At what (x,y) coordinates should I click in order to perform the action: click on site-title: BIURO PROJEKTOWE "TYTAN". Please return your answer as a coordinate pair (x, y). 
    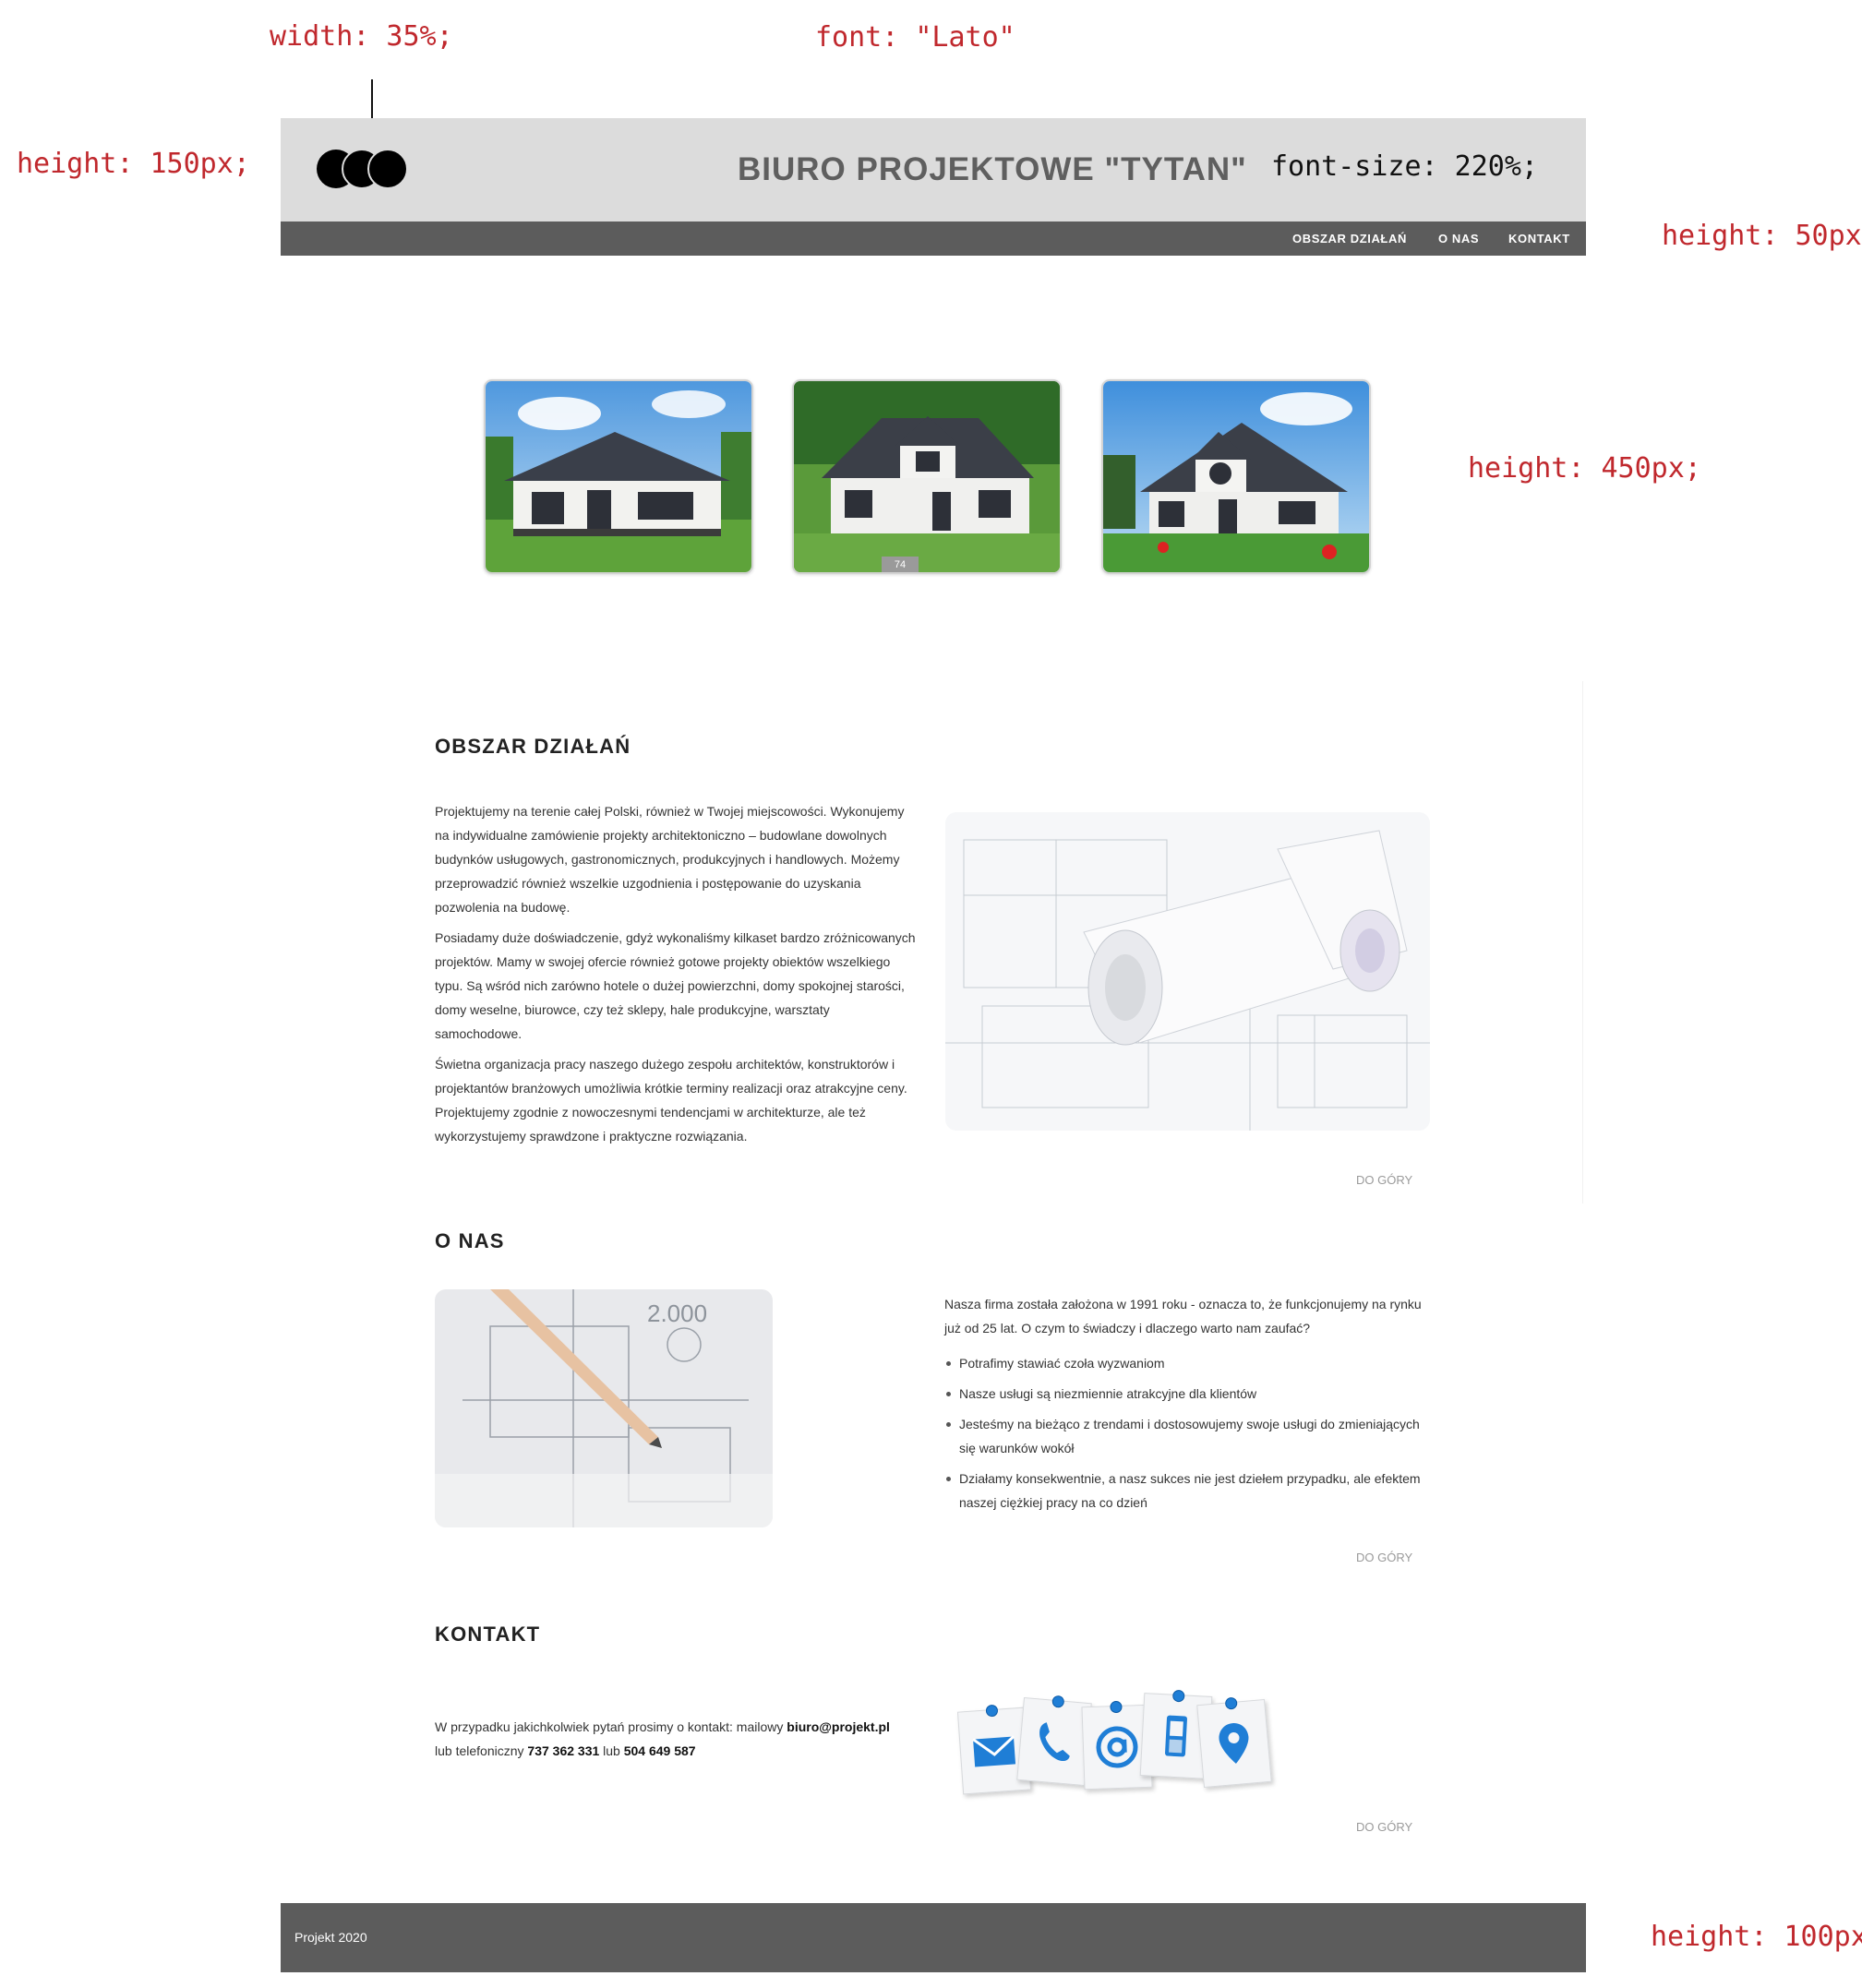
    Looking at the image, I should click on (993, 169).